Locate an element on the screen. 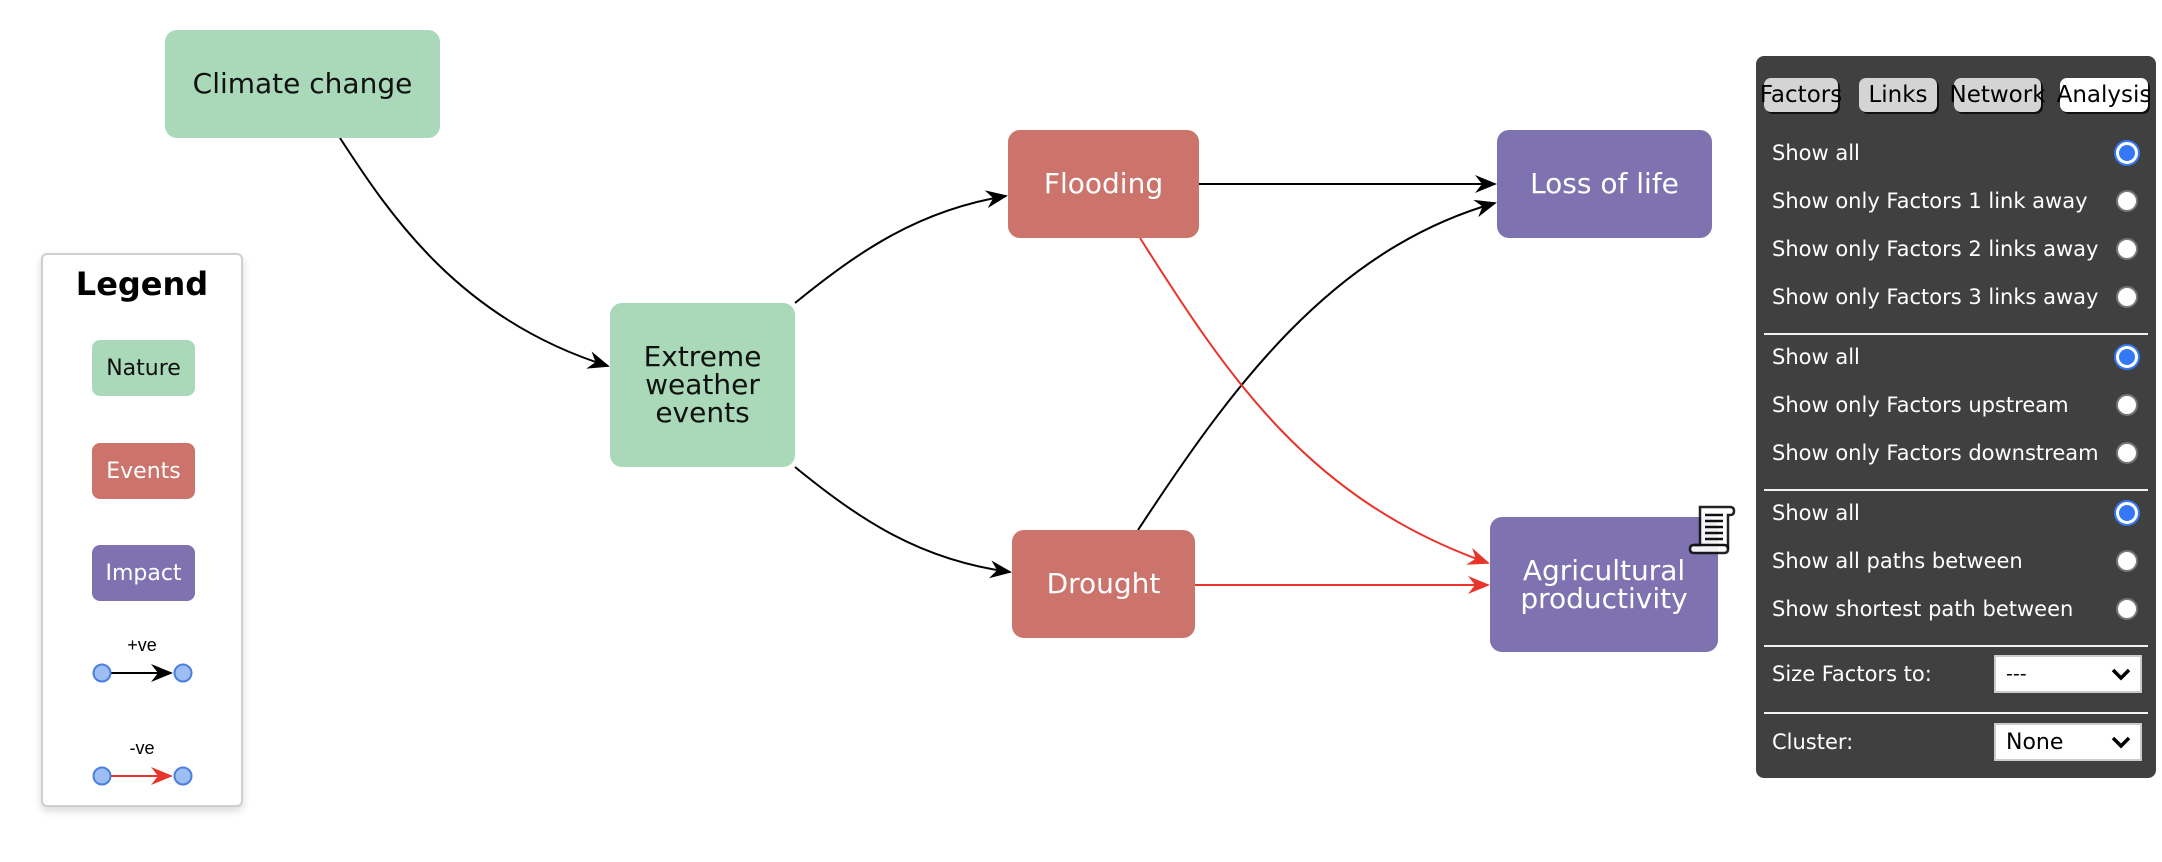 This screenshot has height=862, width=2162. radio-direction-show-all: Show all is located at coordinates (1956, 357).